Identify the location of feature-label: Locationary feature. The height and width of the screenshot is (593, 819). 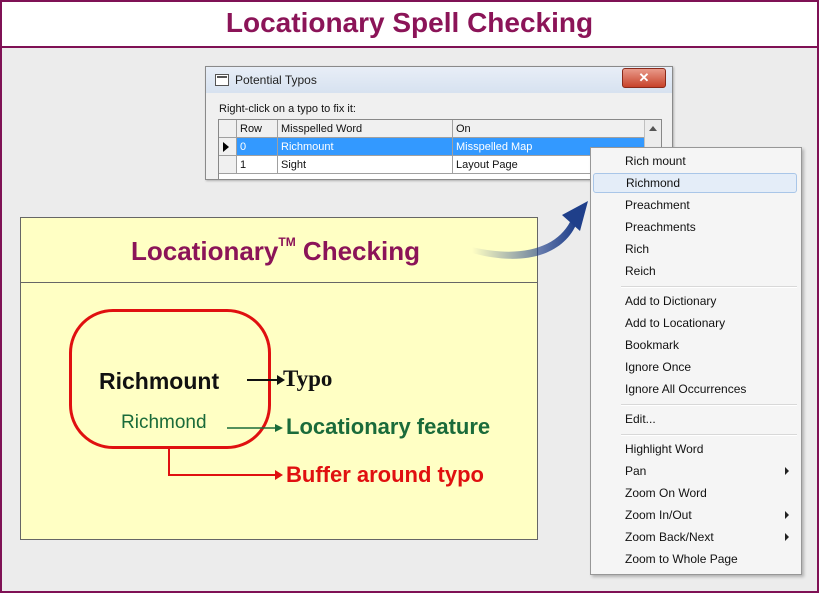
(388, 426).